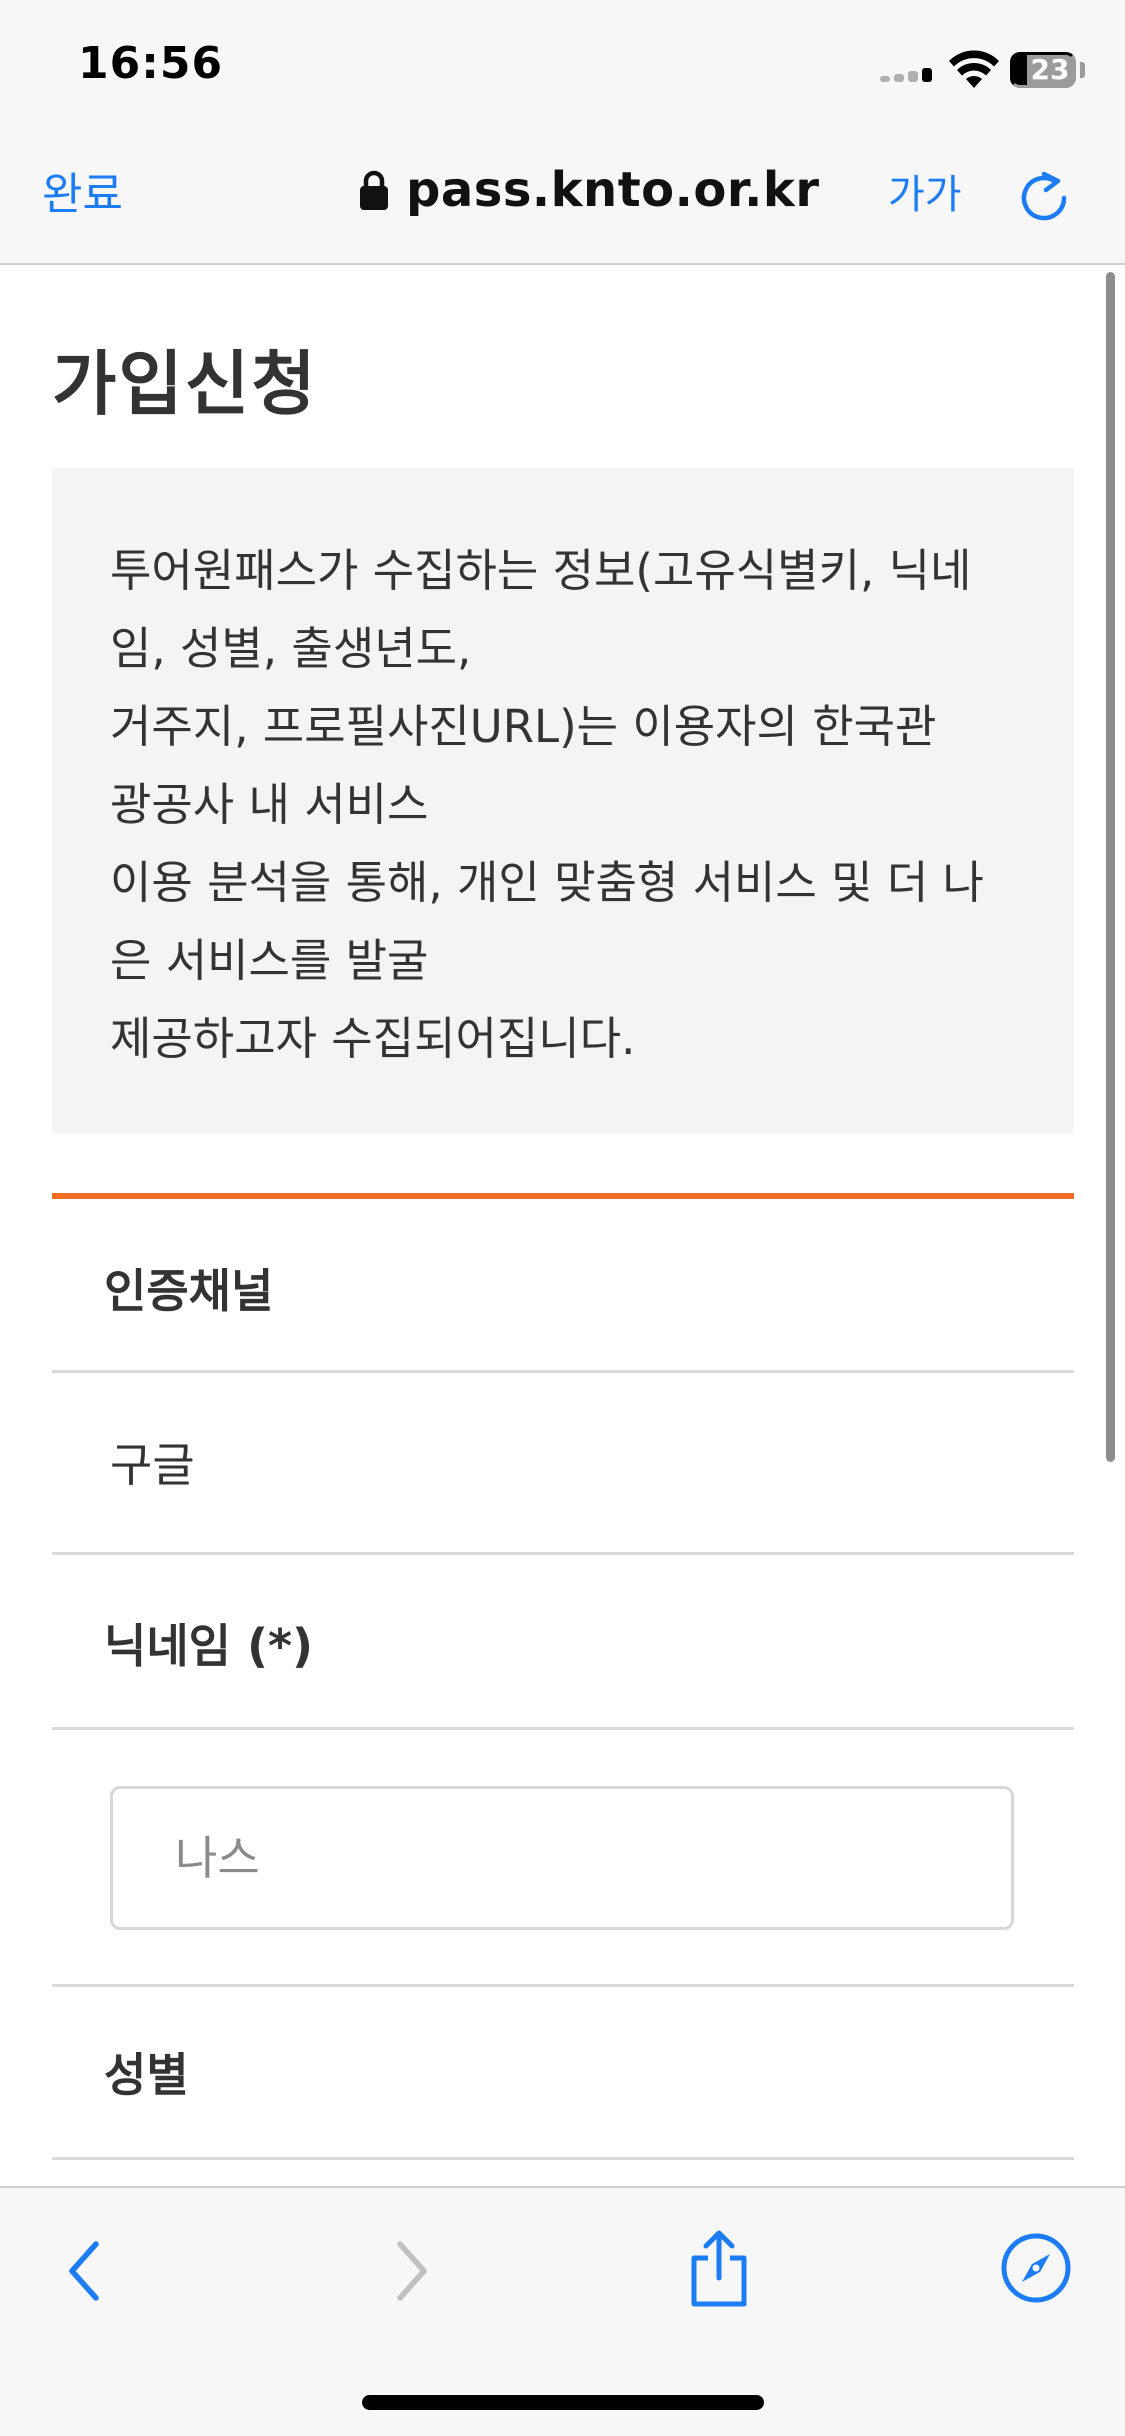 This screenshot has height=2436, width=1125. Describe the element at coordinates (152, 1465) in the screenshot. I see `auth-channel-value: 구글` at that location.